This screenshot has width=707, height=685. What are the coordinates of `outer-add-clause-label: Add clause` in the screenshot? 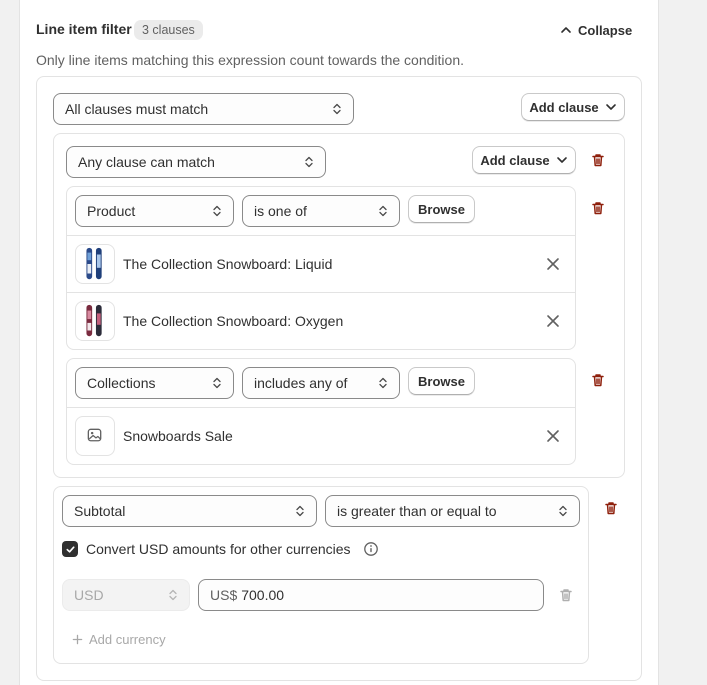 It's located at (564, 107).